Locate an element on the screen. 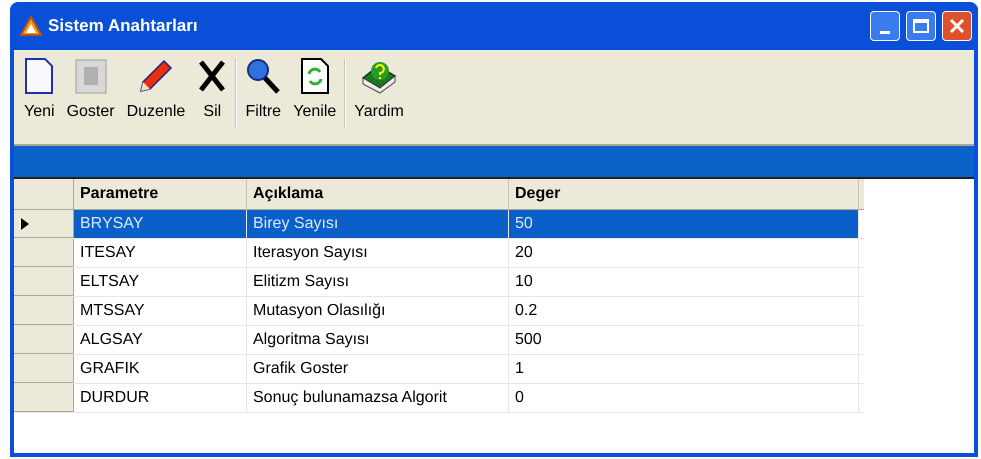 Image resolution: width=981 pixels, height=459 pixels. pencil-icon is located at coordinates (156, 76).